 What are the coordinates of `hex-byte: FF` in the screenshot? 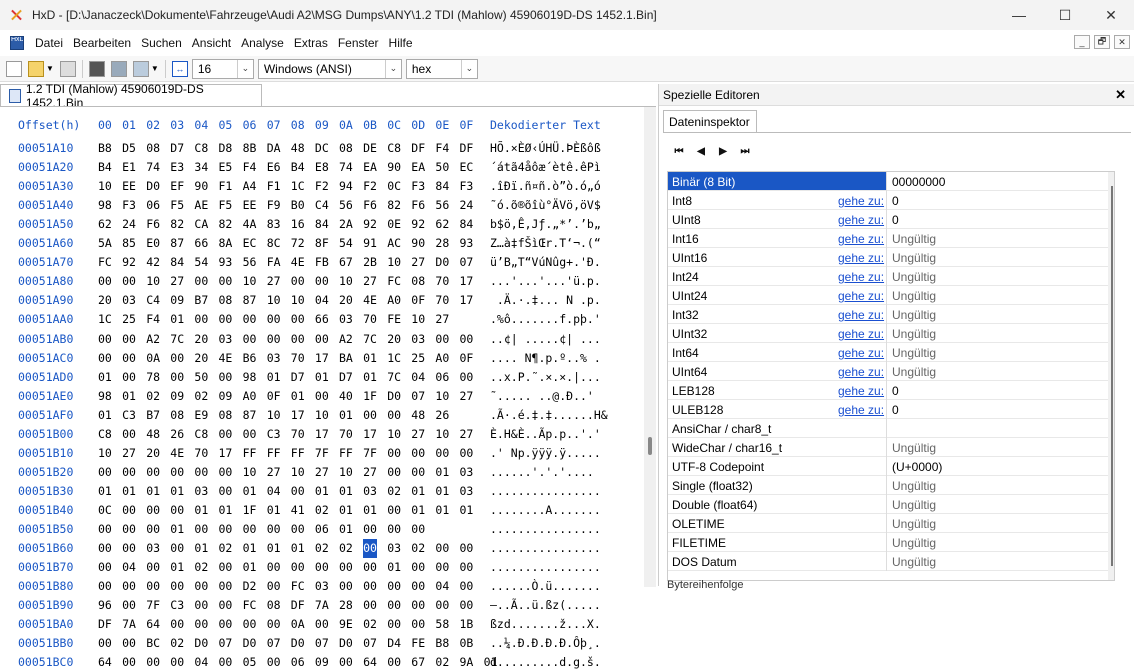 It's located at (250, 453).